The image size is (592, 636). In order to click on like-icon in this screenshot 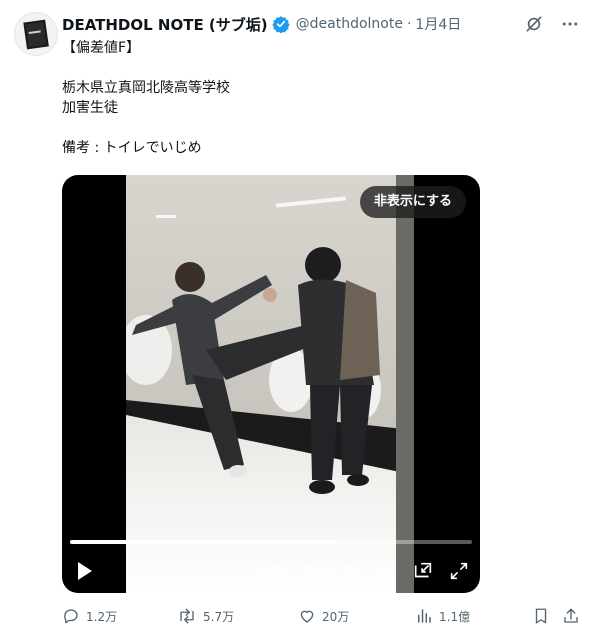, I will do `click(307, 616)`.